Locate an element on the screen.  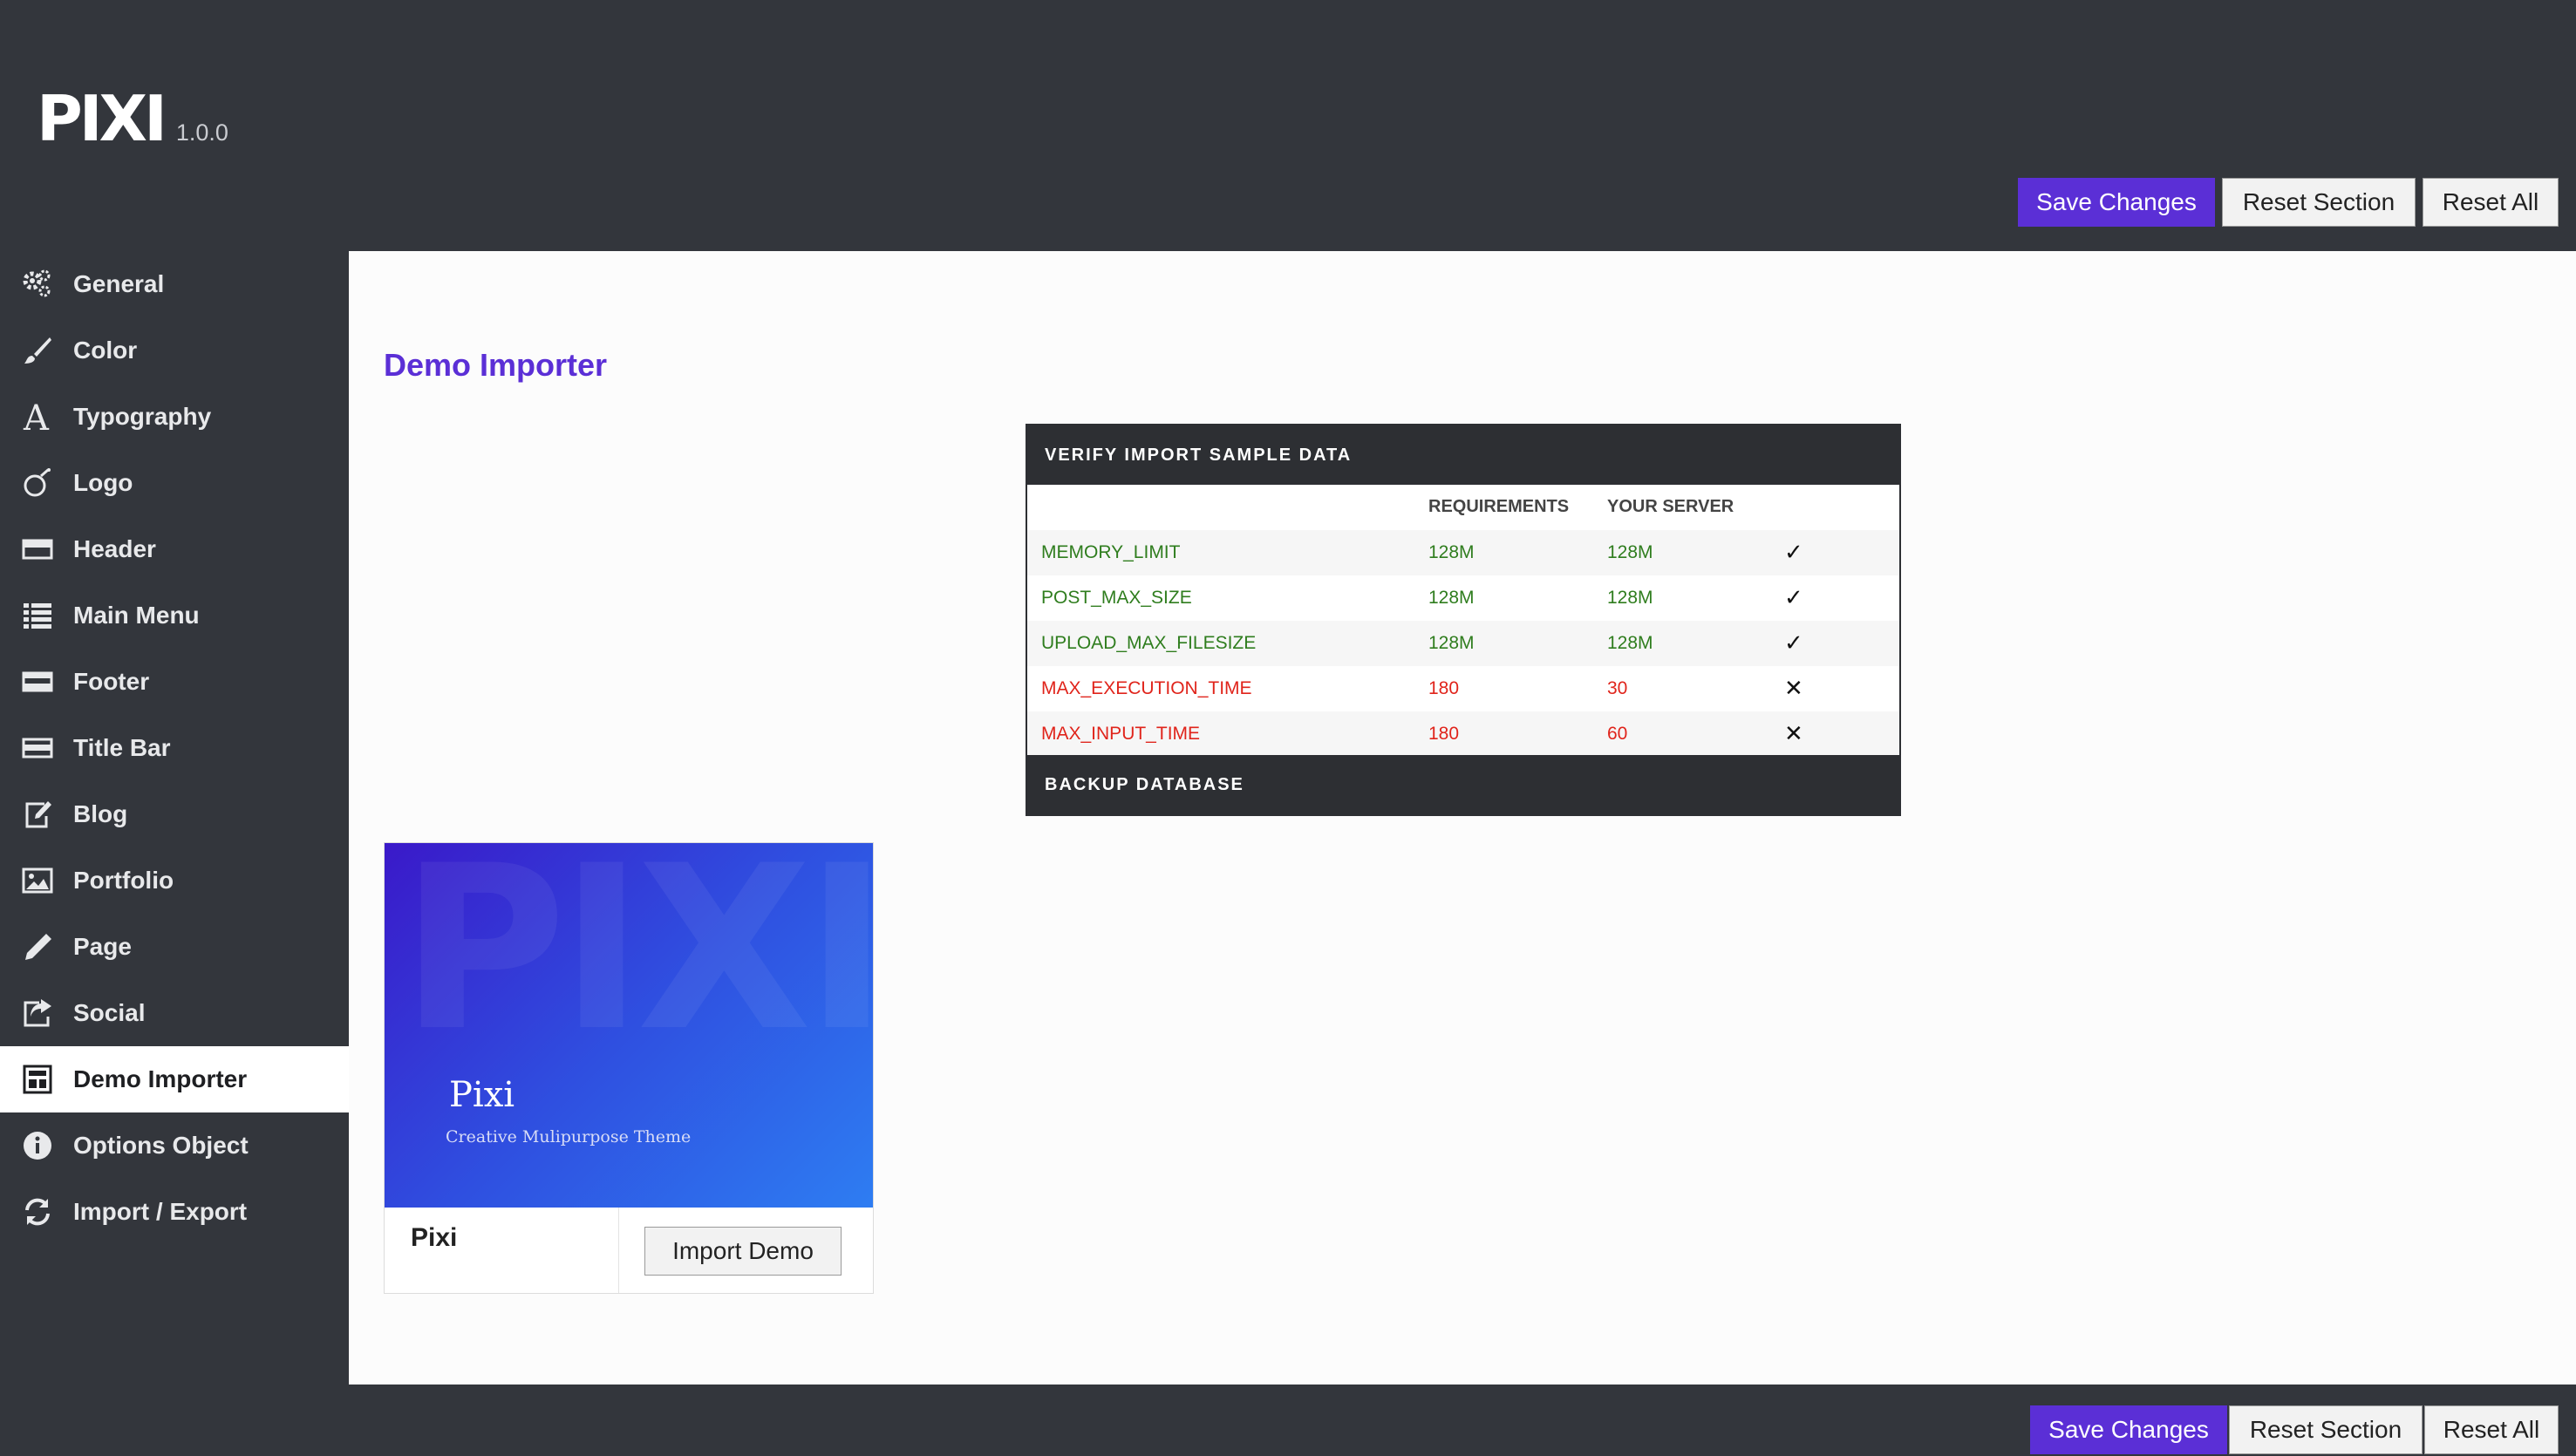
sidebar-item-label: Portfolio is located at coordinates (123, 880).